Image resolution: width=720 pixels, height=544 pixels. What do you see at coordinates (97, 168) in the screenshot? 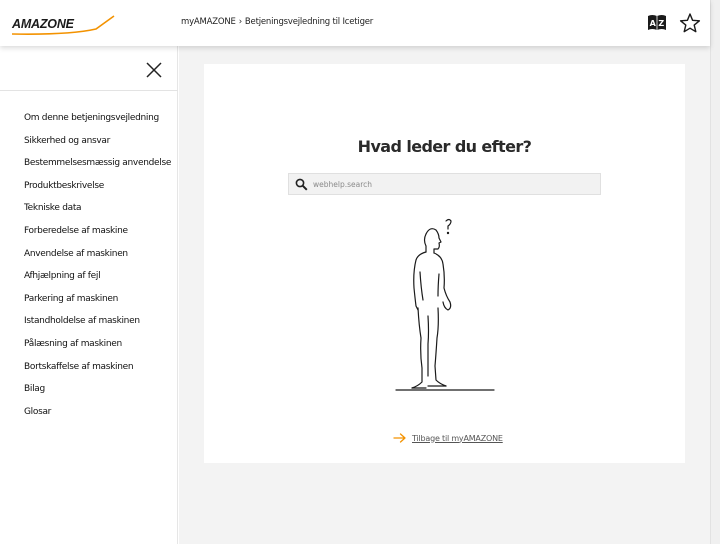
I see `sidebar-item: Bestemmelsesmæssig anvendelse` at bounding box center [97, 168].